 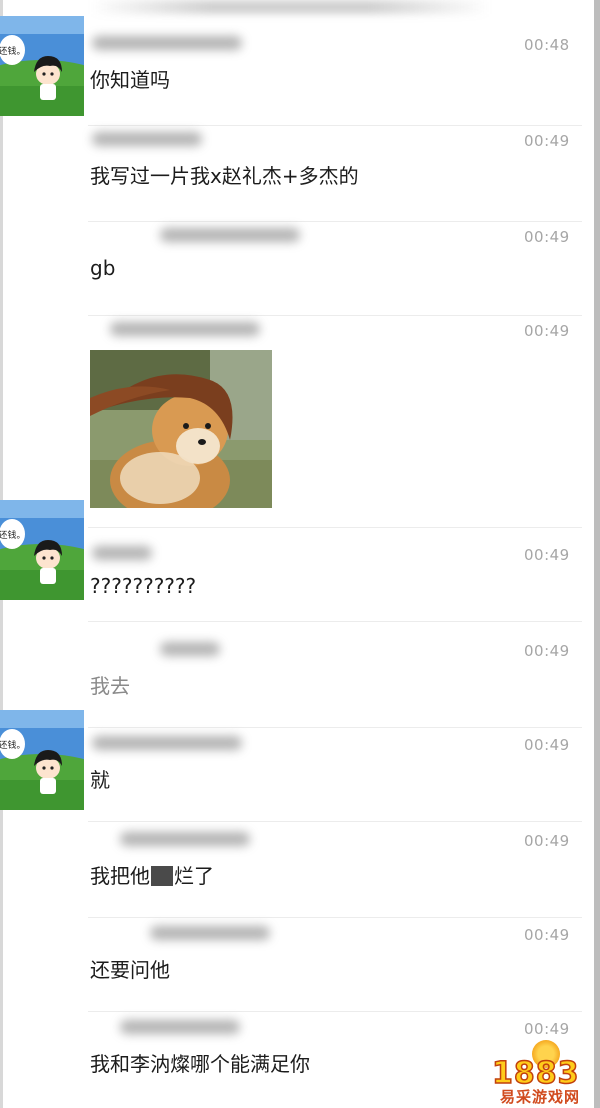 I want to click on message-text: 还要问他, so click(x=130, y=970).